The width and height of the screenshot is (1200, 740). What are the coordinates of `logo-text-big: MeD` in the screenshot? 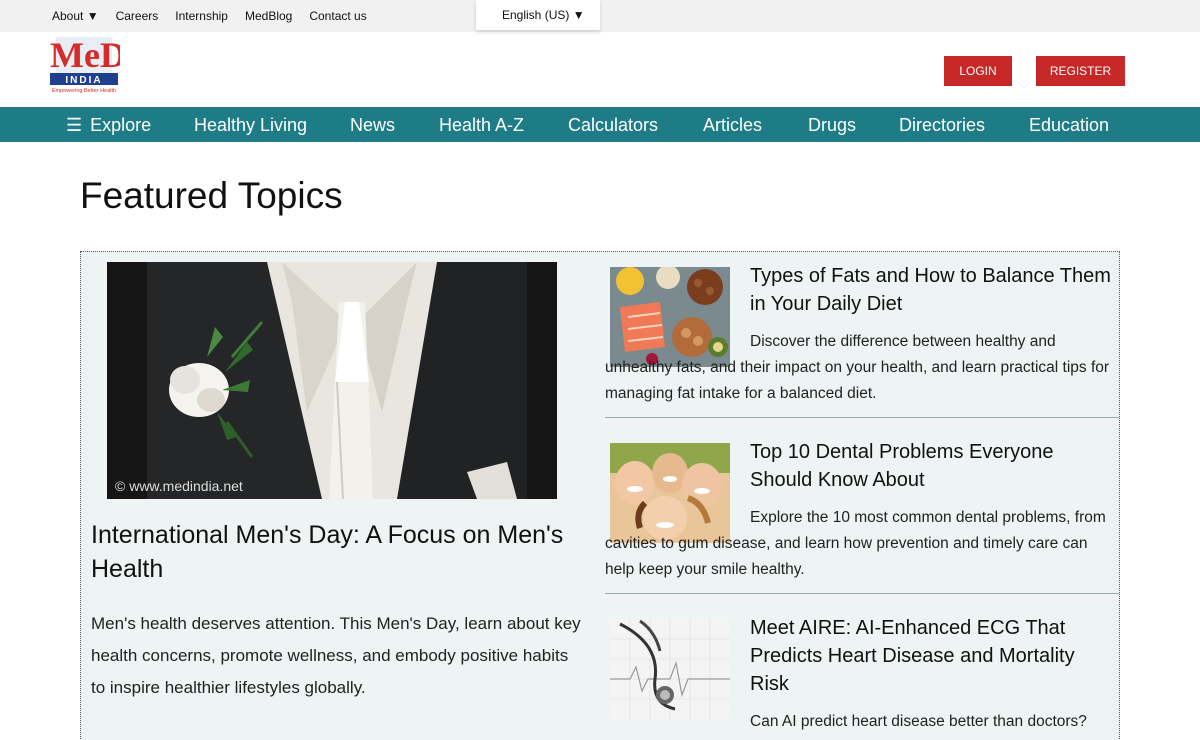 It's located at (85, 55).